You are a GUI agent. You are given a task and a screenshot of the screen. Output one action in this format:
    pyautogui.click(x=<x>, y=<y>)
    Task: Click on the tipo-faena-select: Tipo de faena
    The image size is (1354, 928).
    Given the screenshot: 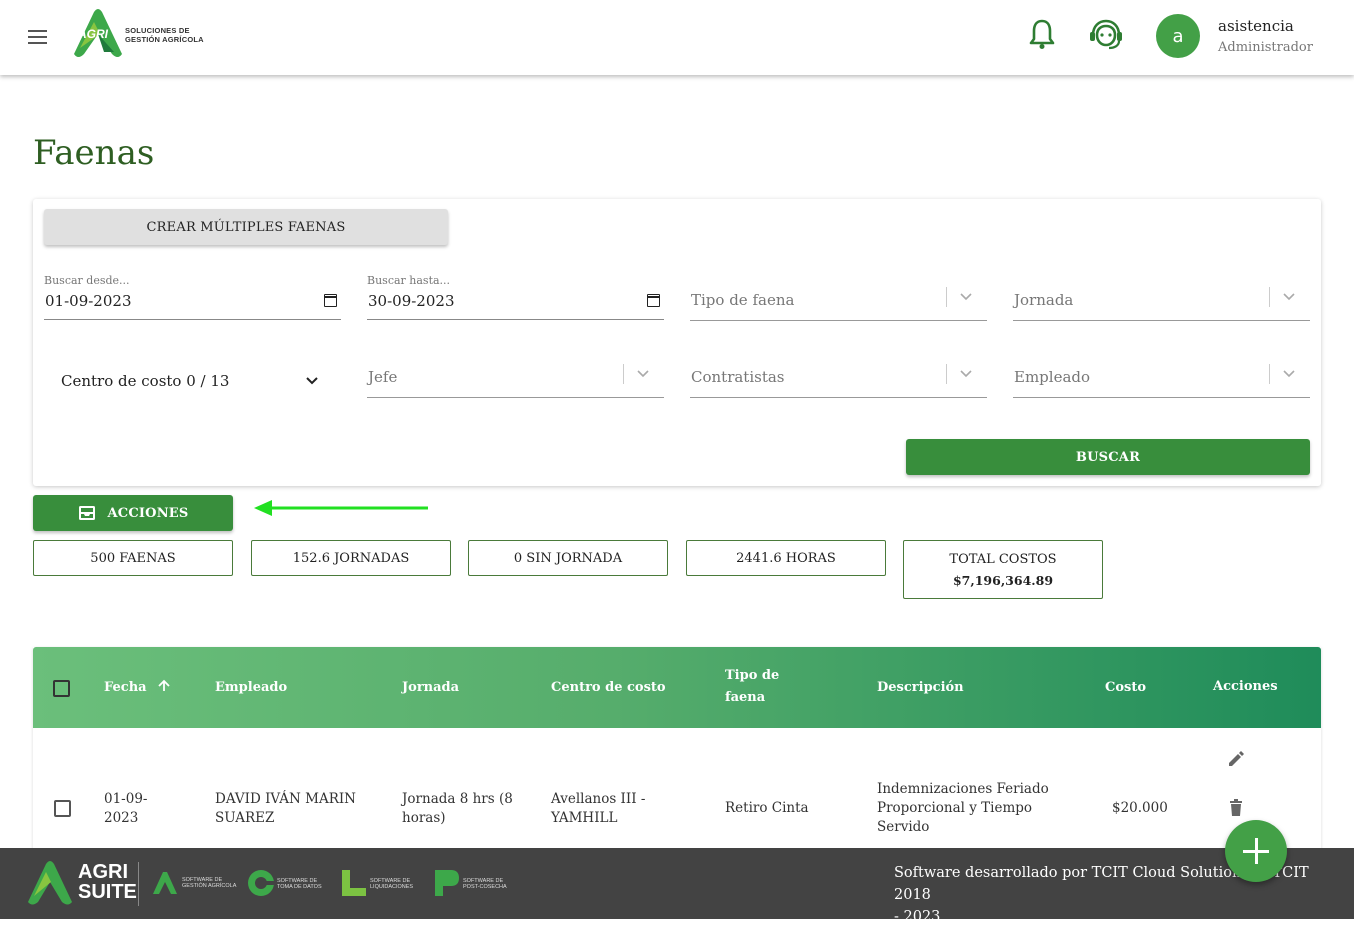 What is the action you would take?
    pyautogui.click(x=838, y=301)
    